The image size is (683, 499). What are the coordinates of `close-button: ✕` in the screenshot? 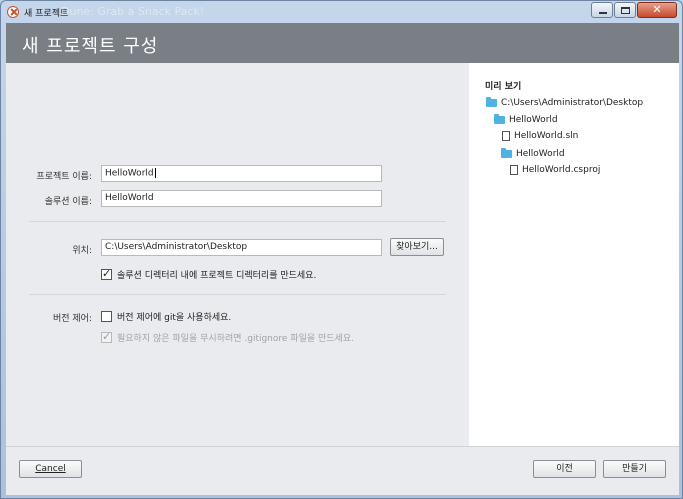 It's located at (657, 10).